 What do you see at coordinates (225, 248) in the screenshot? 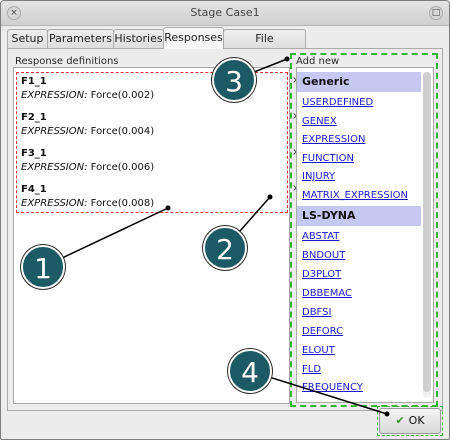
I see `callout-2-badge: 2` at bounding box center [225, 248].